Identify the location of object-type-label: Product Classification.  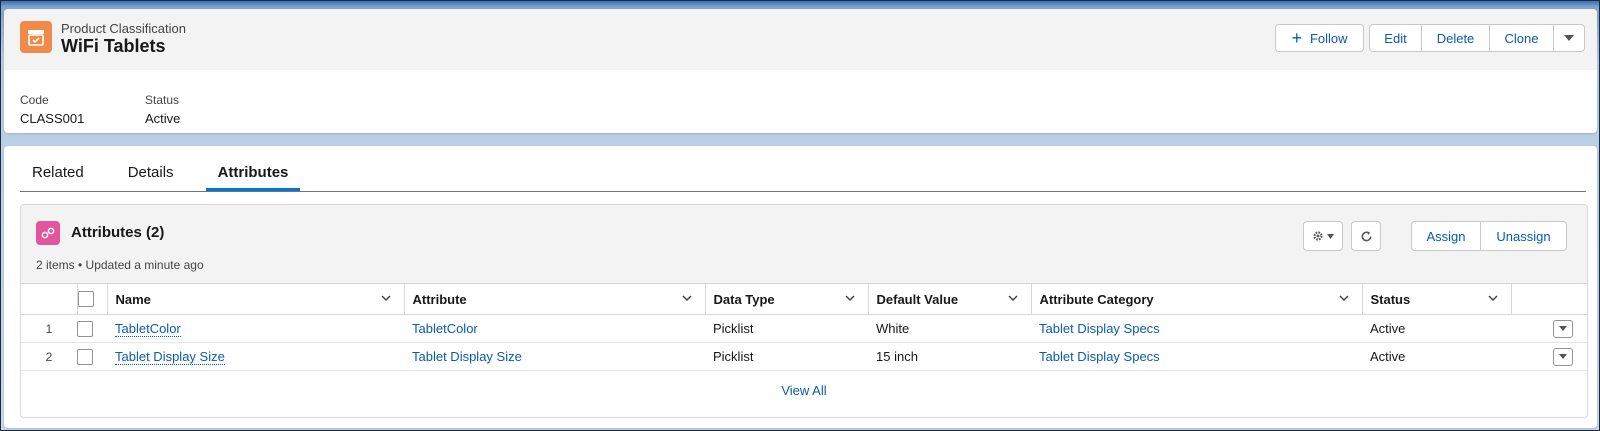
(123, 28).